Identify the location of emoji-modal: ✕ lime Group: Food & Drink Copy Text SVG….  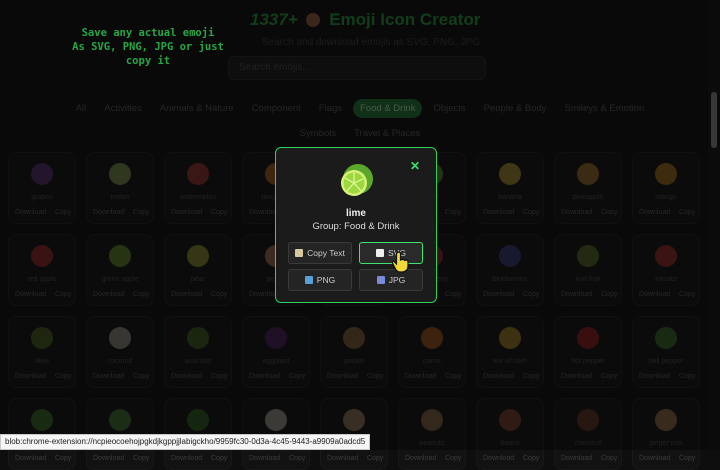
(356, 225).